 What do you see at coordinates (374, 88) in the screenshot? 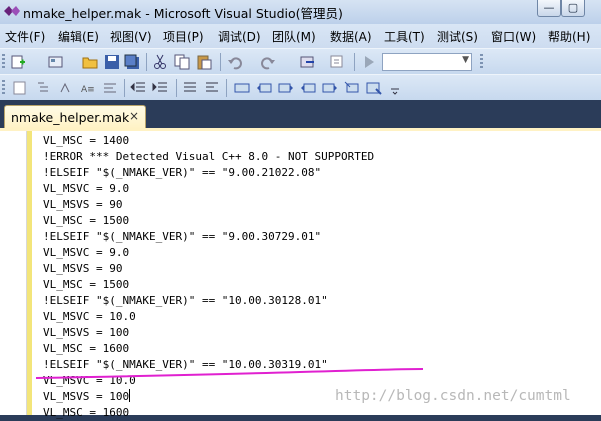
I see `bookmark-window-icon` at bounding box center [374, 88].